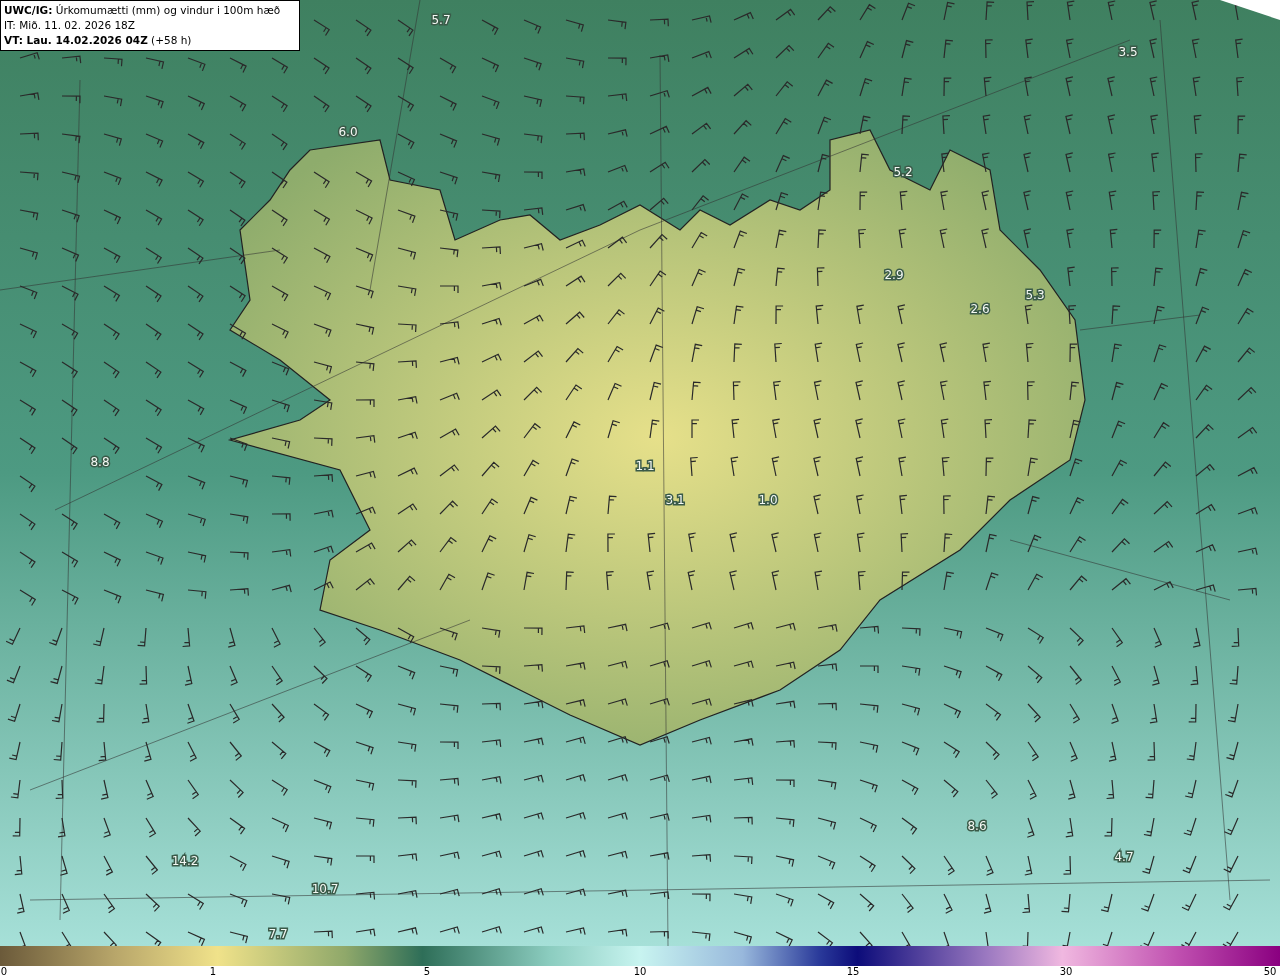  I want to click on value-label: 1.1, so click(645, 466).